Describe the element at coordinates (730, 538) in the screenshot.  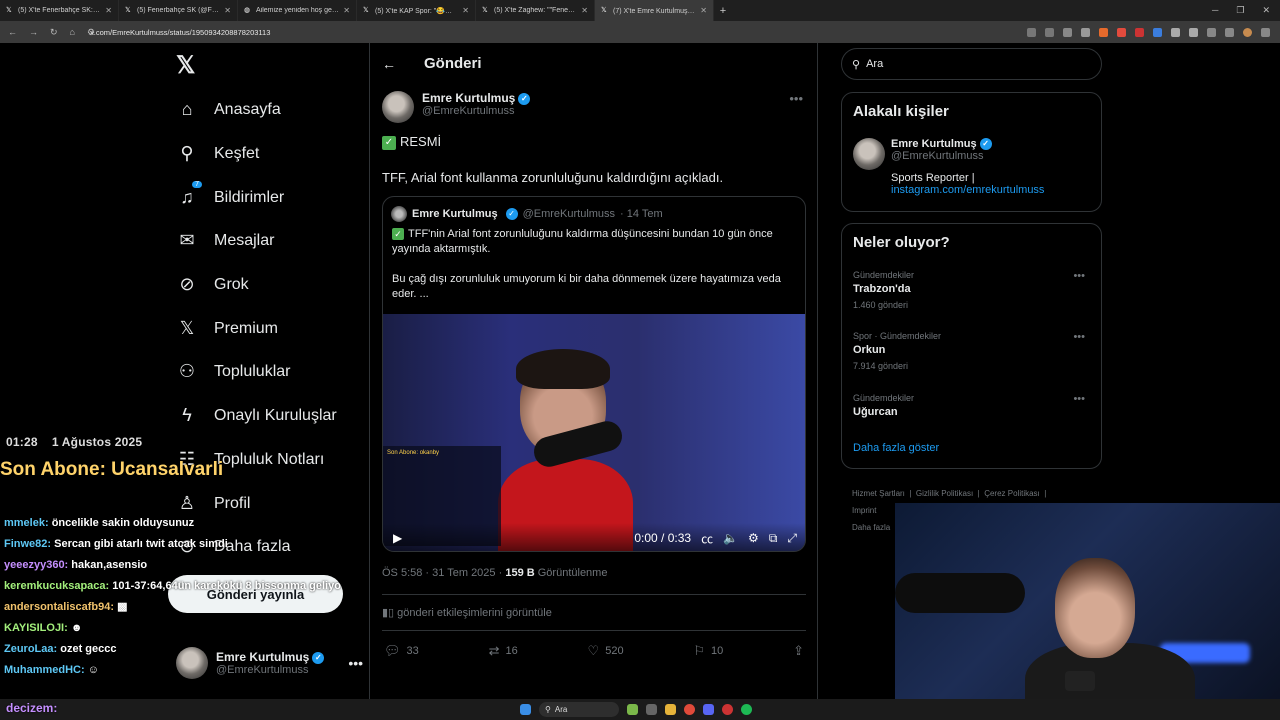
I see `volume-icon: 🔈` at that location.